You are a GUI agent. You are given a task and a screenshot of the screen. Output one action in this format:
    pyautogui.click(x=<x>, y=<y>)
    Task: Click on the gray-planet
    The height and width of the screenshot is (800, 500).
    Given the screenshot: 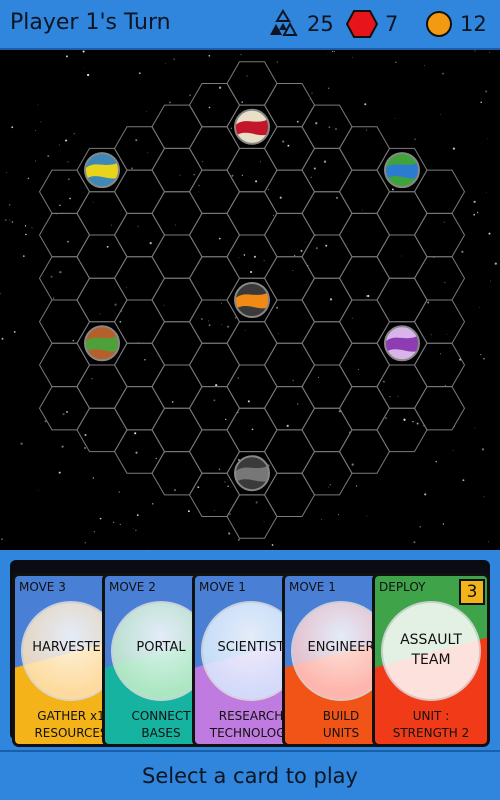 What is the action you would take?
    pyautogui.click(x=252, y=473)
    